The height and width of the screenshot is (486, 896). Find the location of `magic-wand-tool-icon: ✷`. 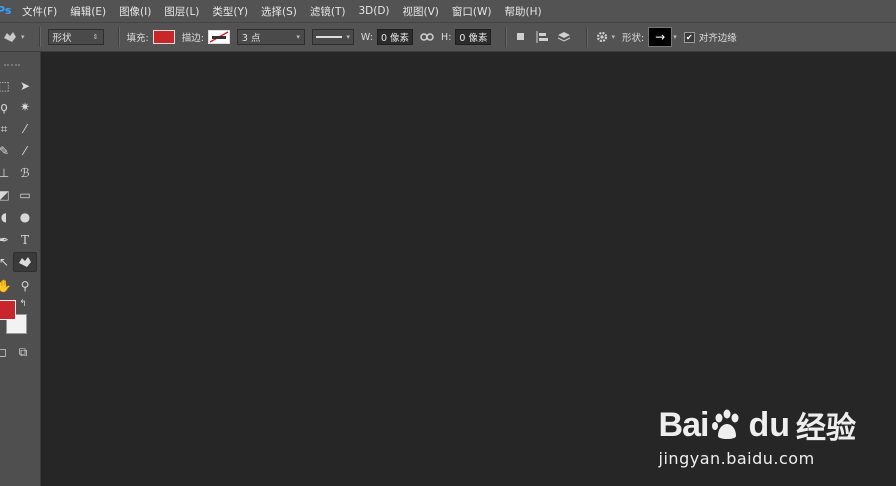

magic-wand-tool-icon: ✷ is located at coordinates (25, 107).